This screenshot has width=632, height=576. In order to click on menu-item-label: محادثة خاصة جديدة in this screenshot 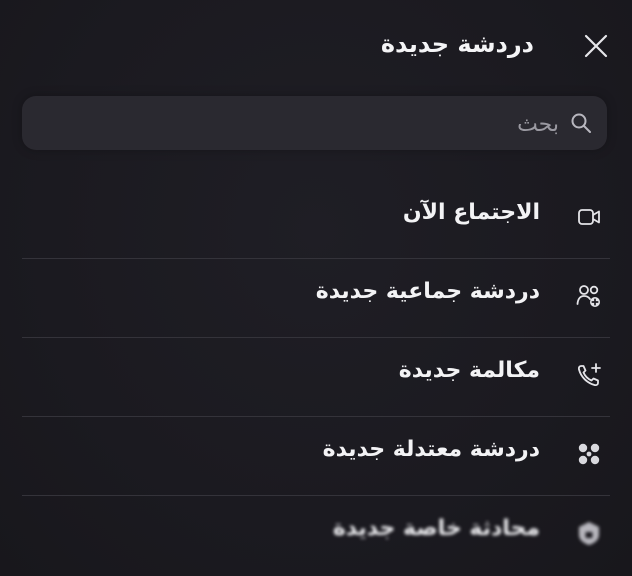, I will do `click(436, 528)`.